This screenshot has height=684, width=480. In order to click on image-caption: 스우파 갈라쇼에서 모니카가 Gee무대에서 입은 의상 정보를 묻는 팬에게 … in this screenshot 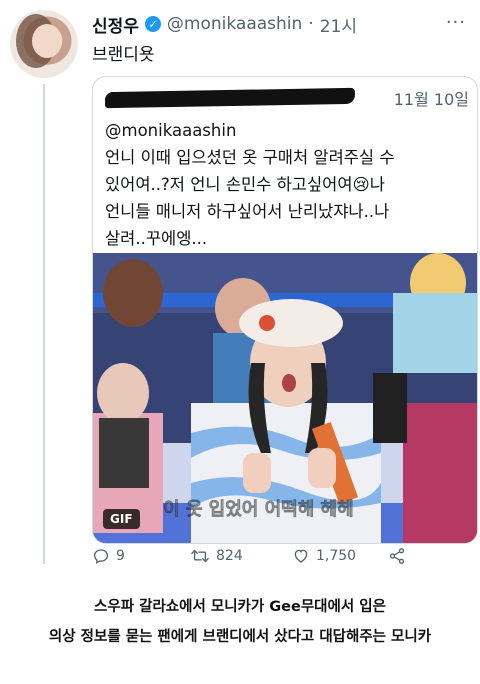, I will do `click(240, 622)`.